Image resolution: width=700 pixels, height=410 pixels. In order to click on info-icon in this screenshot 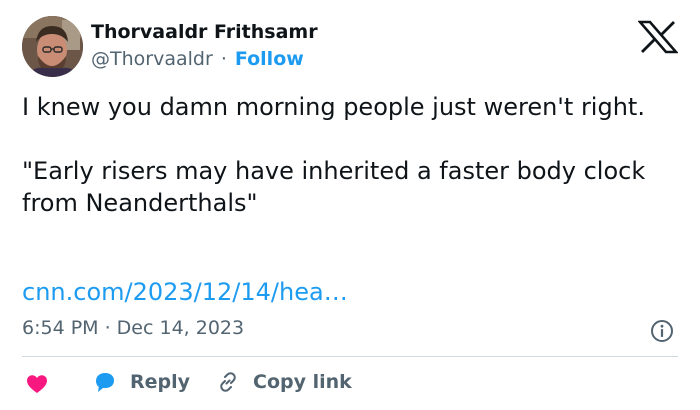, I will do `click(662, 331)`.